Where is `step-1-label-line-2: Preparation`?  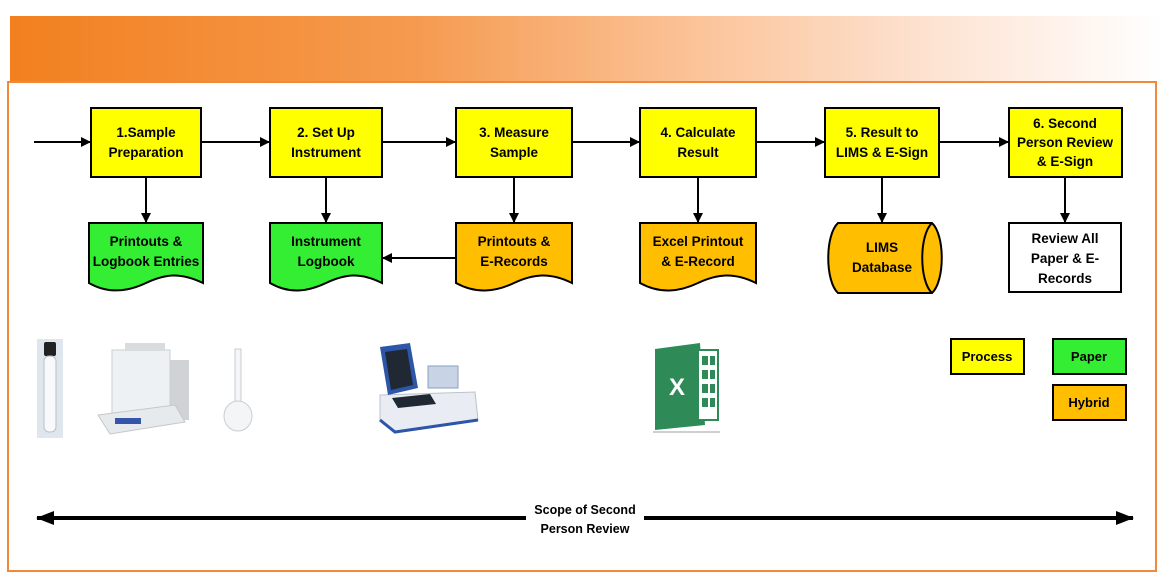 step-1-label-line-2: Preparation is located at coordinates (145, 152).